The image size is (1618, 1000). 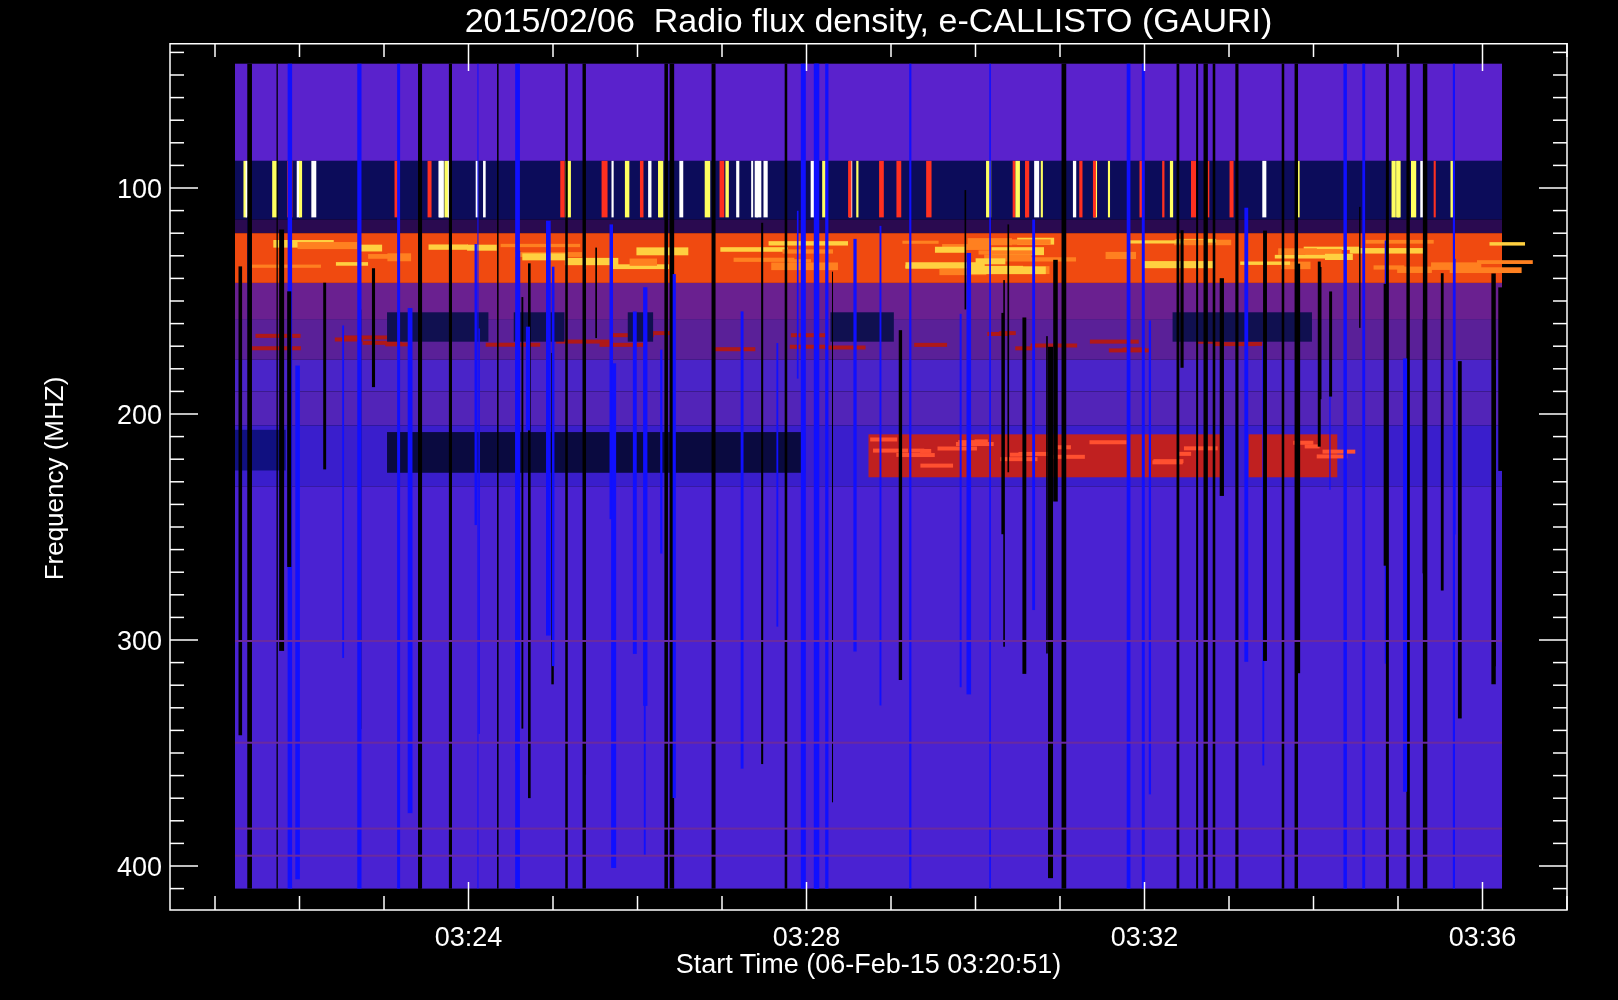 What do you see at coordinates (1482, 937) in the screenshot?
I see `tick-label: 03:36` at bounding box center [1482, 937].